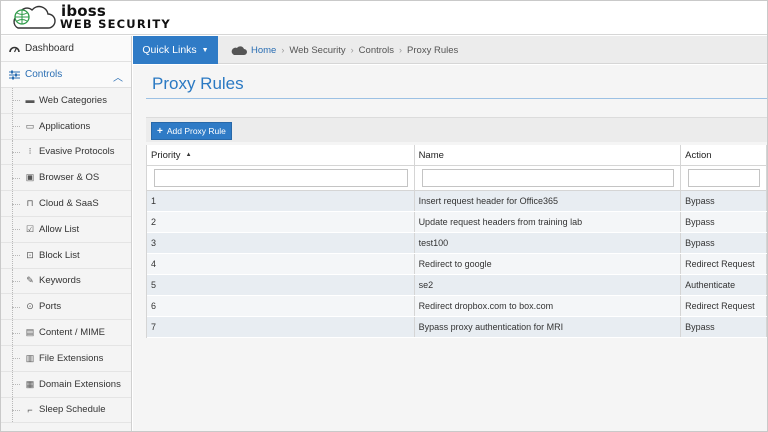  Describe the element at coordinates (166, 155) in the screenshot. I see `column-header-label: Priority` at that location.